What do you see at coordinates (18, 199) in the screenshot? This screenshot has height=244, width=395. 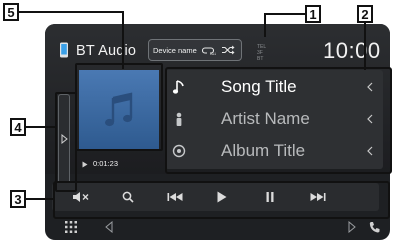 I see `callout-3: 3` at bounding box center [18, 199].